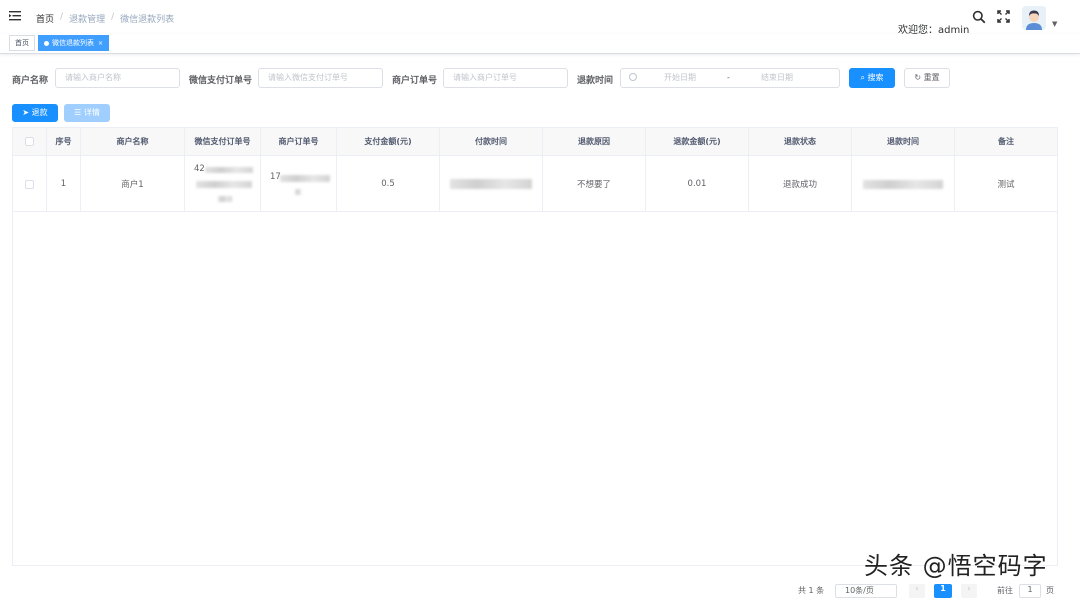 The width and height of the screenshot is (1080, 598). Describe the element at coordinates (1030, 591) in the screenshot. I see `goto-page-input: 1` at that location.